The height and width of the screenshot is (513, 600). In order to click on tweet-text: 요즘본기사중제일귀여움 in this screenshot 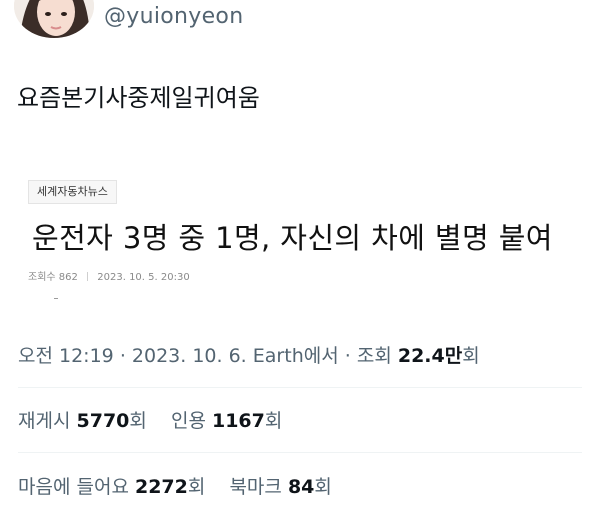, I will do `click(138, 98)`.